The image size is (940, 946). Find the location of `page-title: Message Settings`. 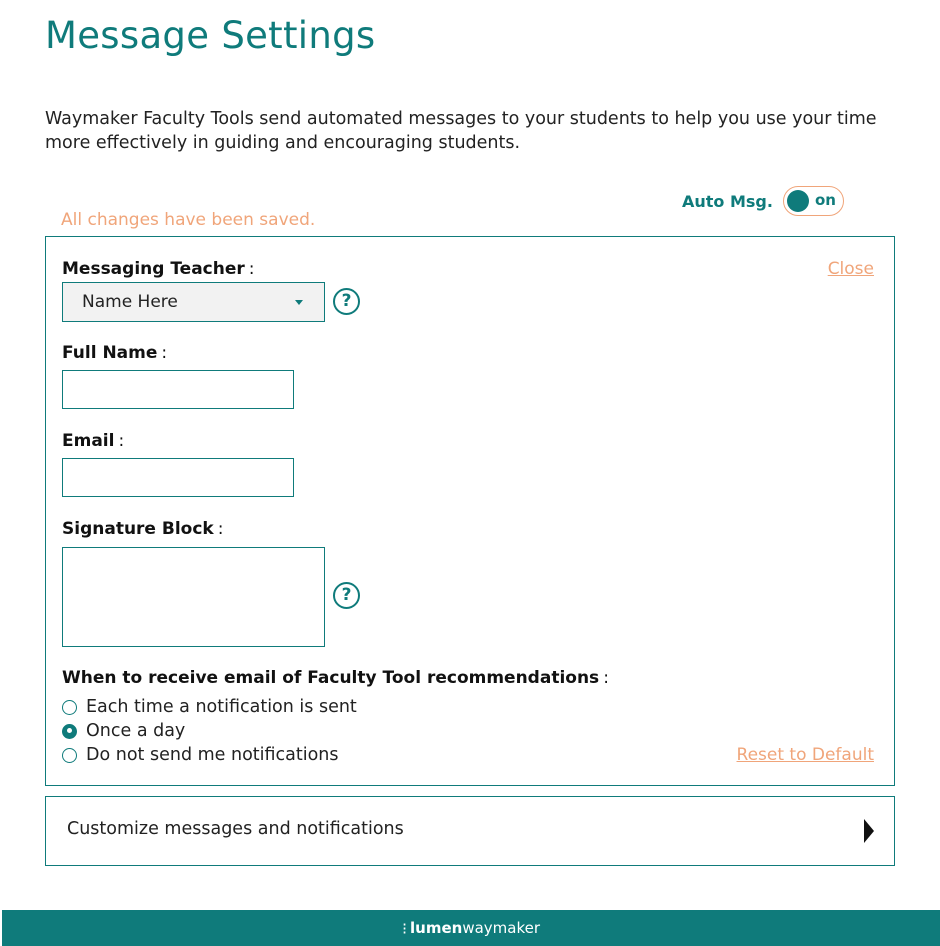

page-title: Message Settings is located at coordinates (210, 35).